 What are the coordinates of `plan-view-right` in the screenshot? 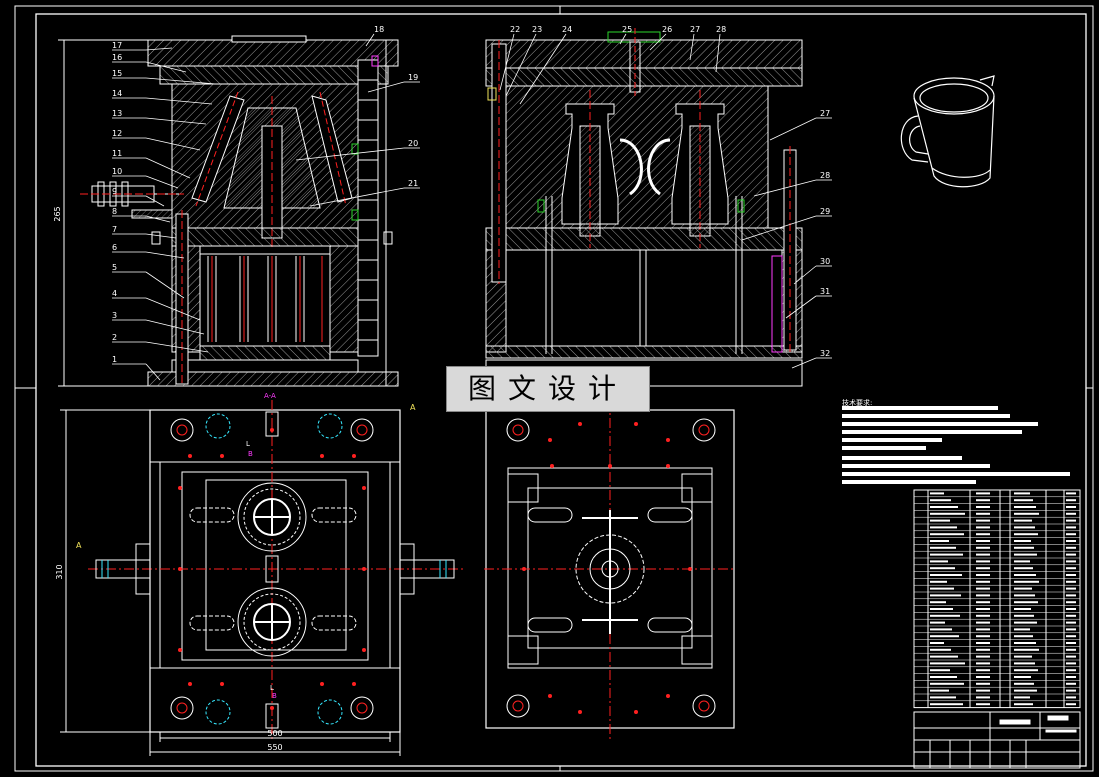 It's located at (610, 570).